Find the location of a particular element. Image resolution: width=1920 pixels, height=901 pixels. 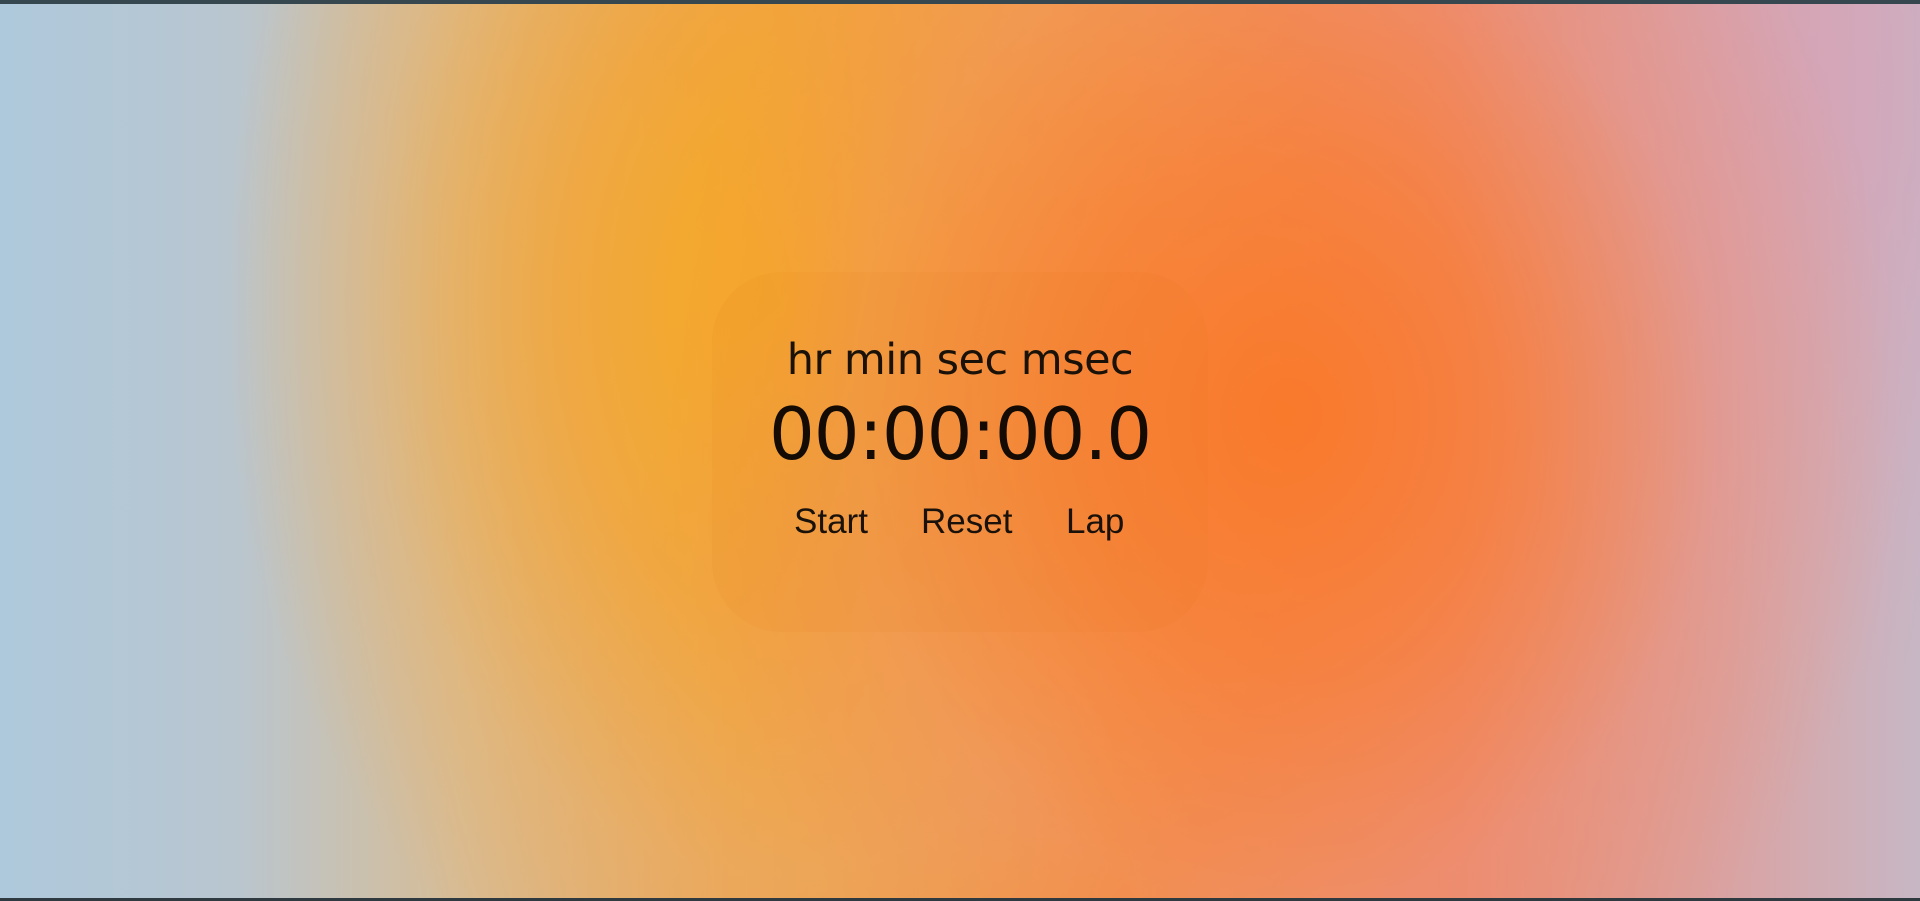

lap-button: Lap is located at coordinates (1095, 522).